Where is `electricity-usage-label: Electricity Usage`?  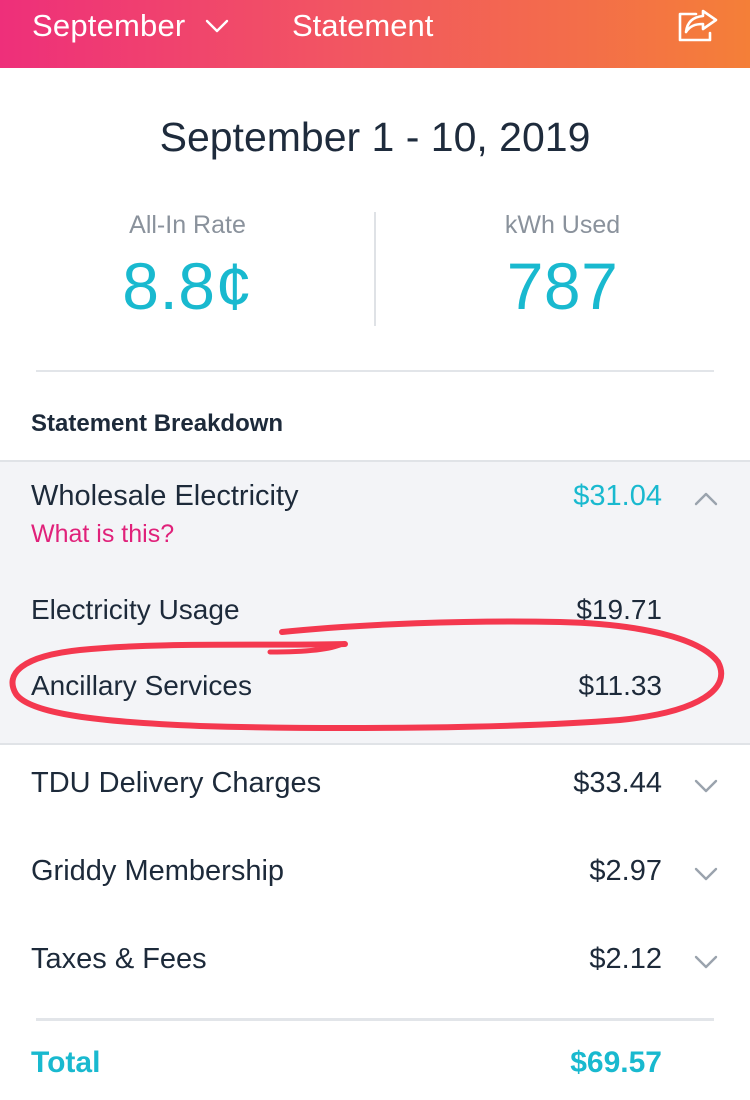 electricity-usage-label: Electricity Usage is located at coordinates (135, 609).